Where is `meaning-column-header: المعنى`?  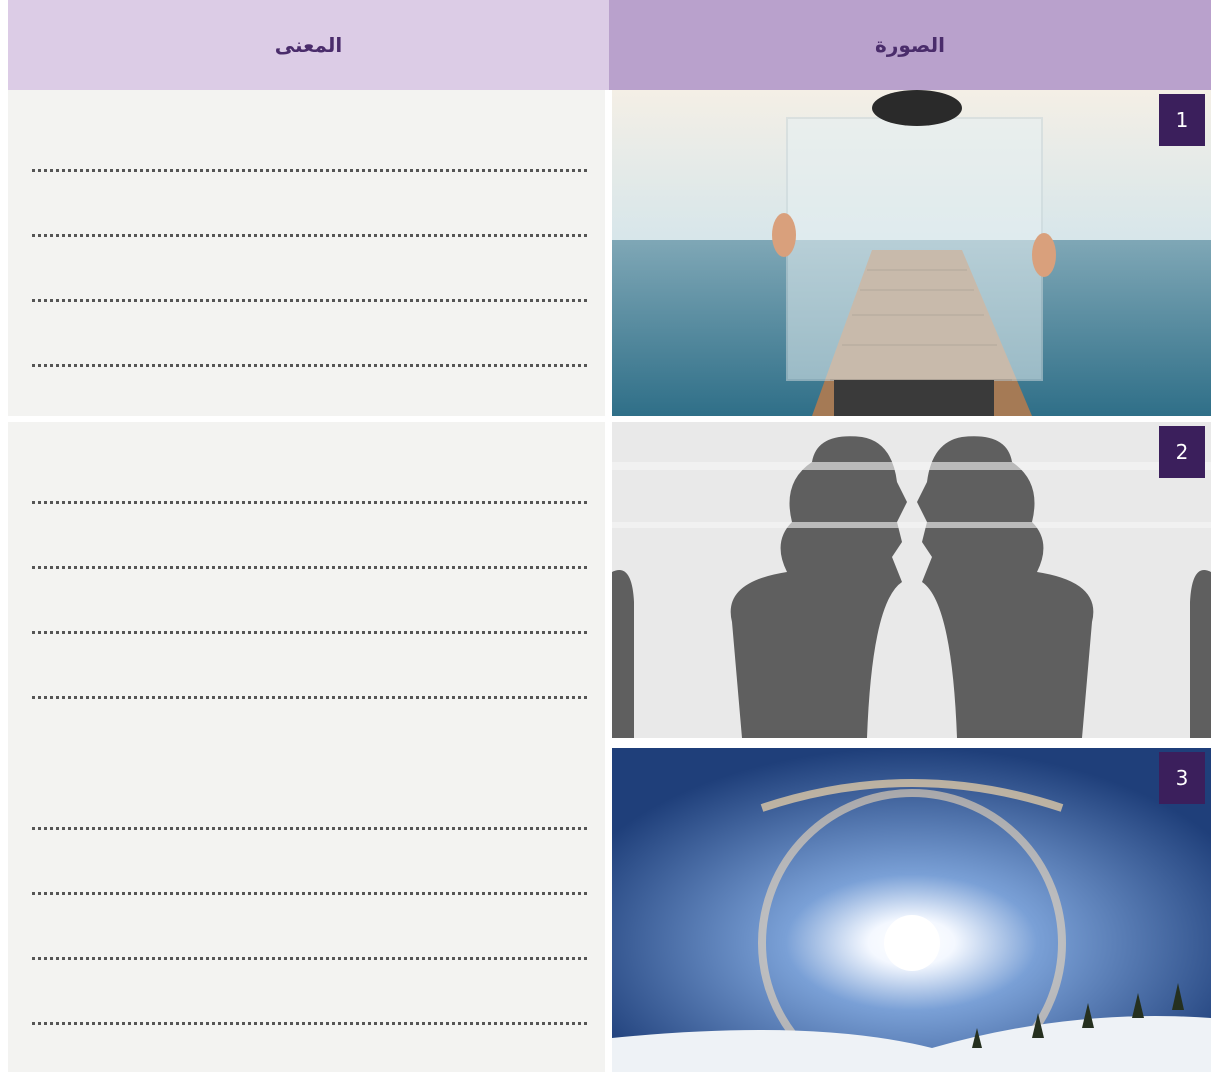 meaning-column-header: المعنى is located at coordinates (308, 51).